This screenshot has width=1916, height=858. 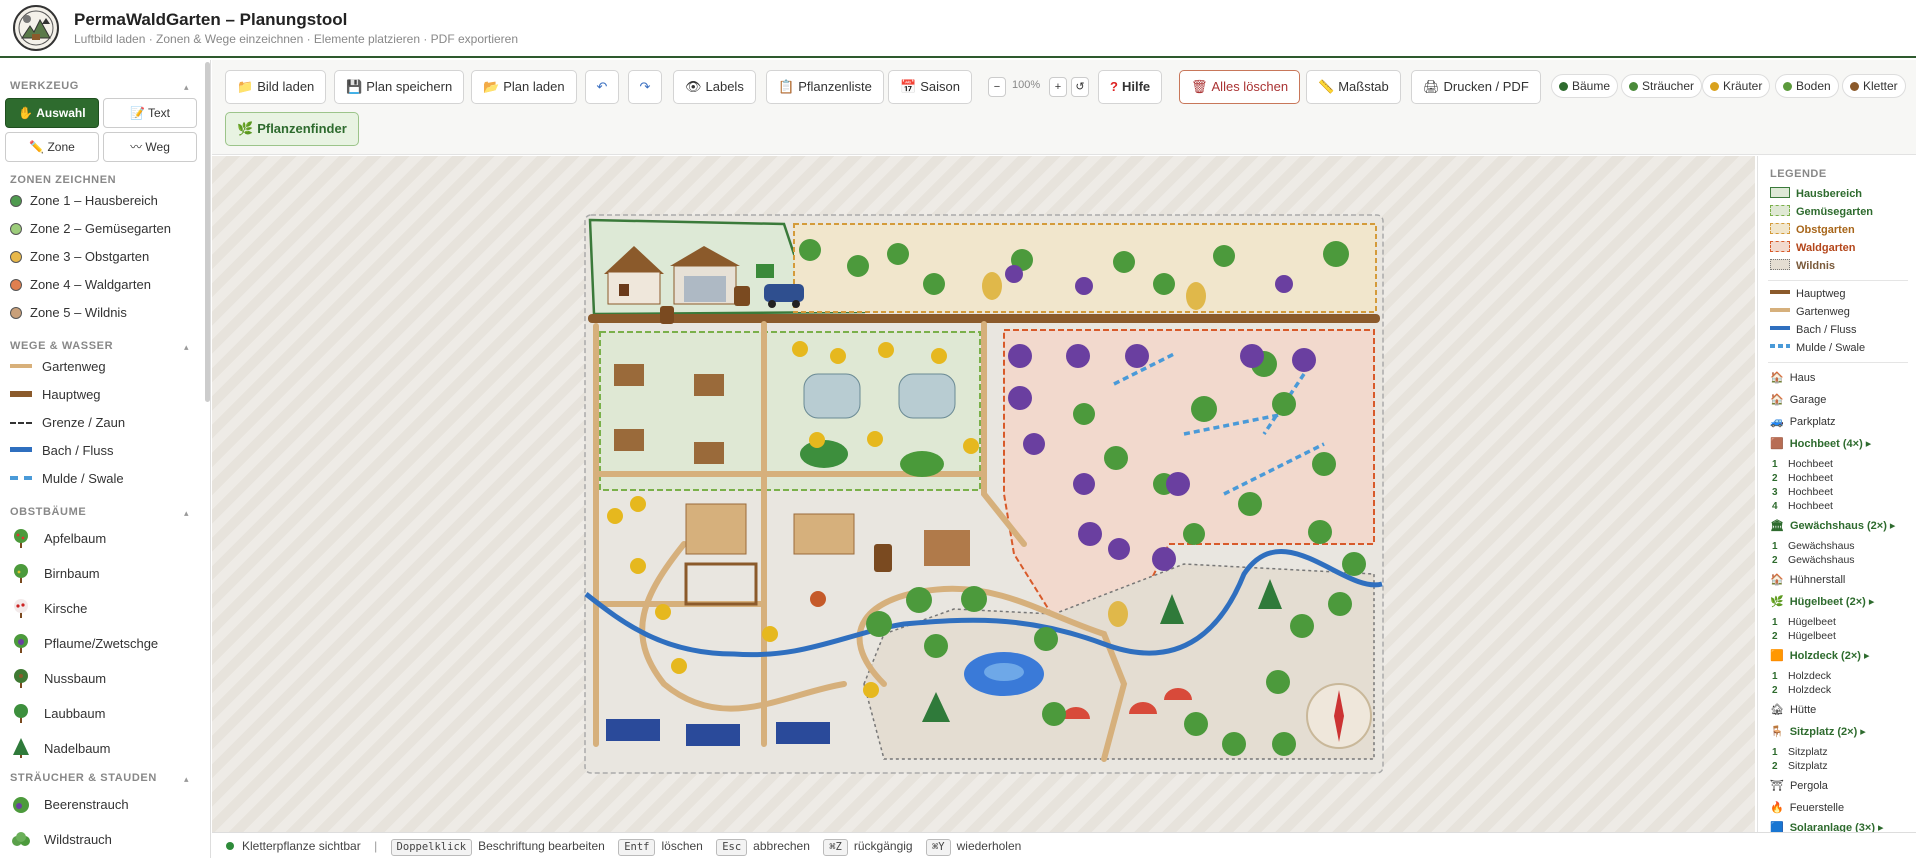 I want to click on zoom-in-button: +, so click(x=1058, y=87).